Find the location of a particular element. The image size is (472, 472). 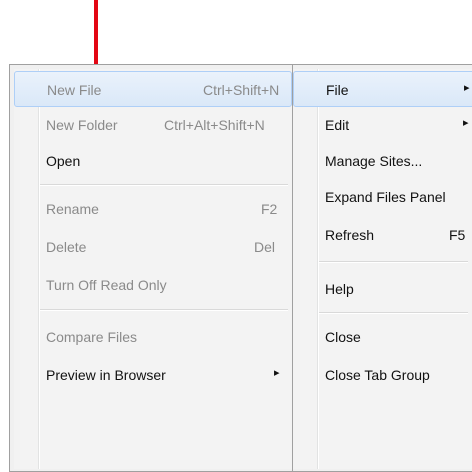

menu-item-file: File ▸ is located at coordinates (382, 89).